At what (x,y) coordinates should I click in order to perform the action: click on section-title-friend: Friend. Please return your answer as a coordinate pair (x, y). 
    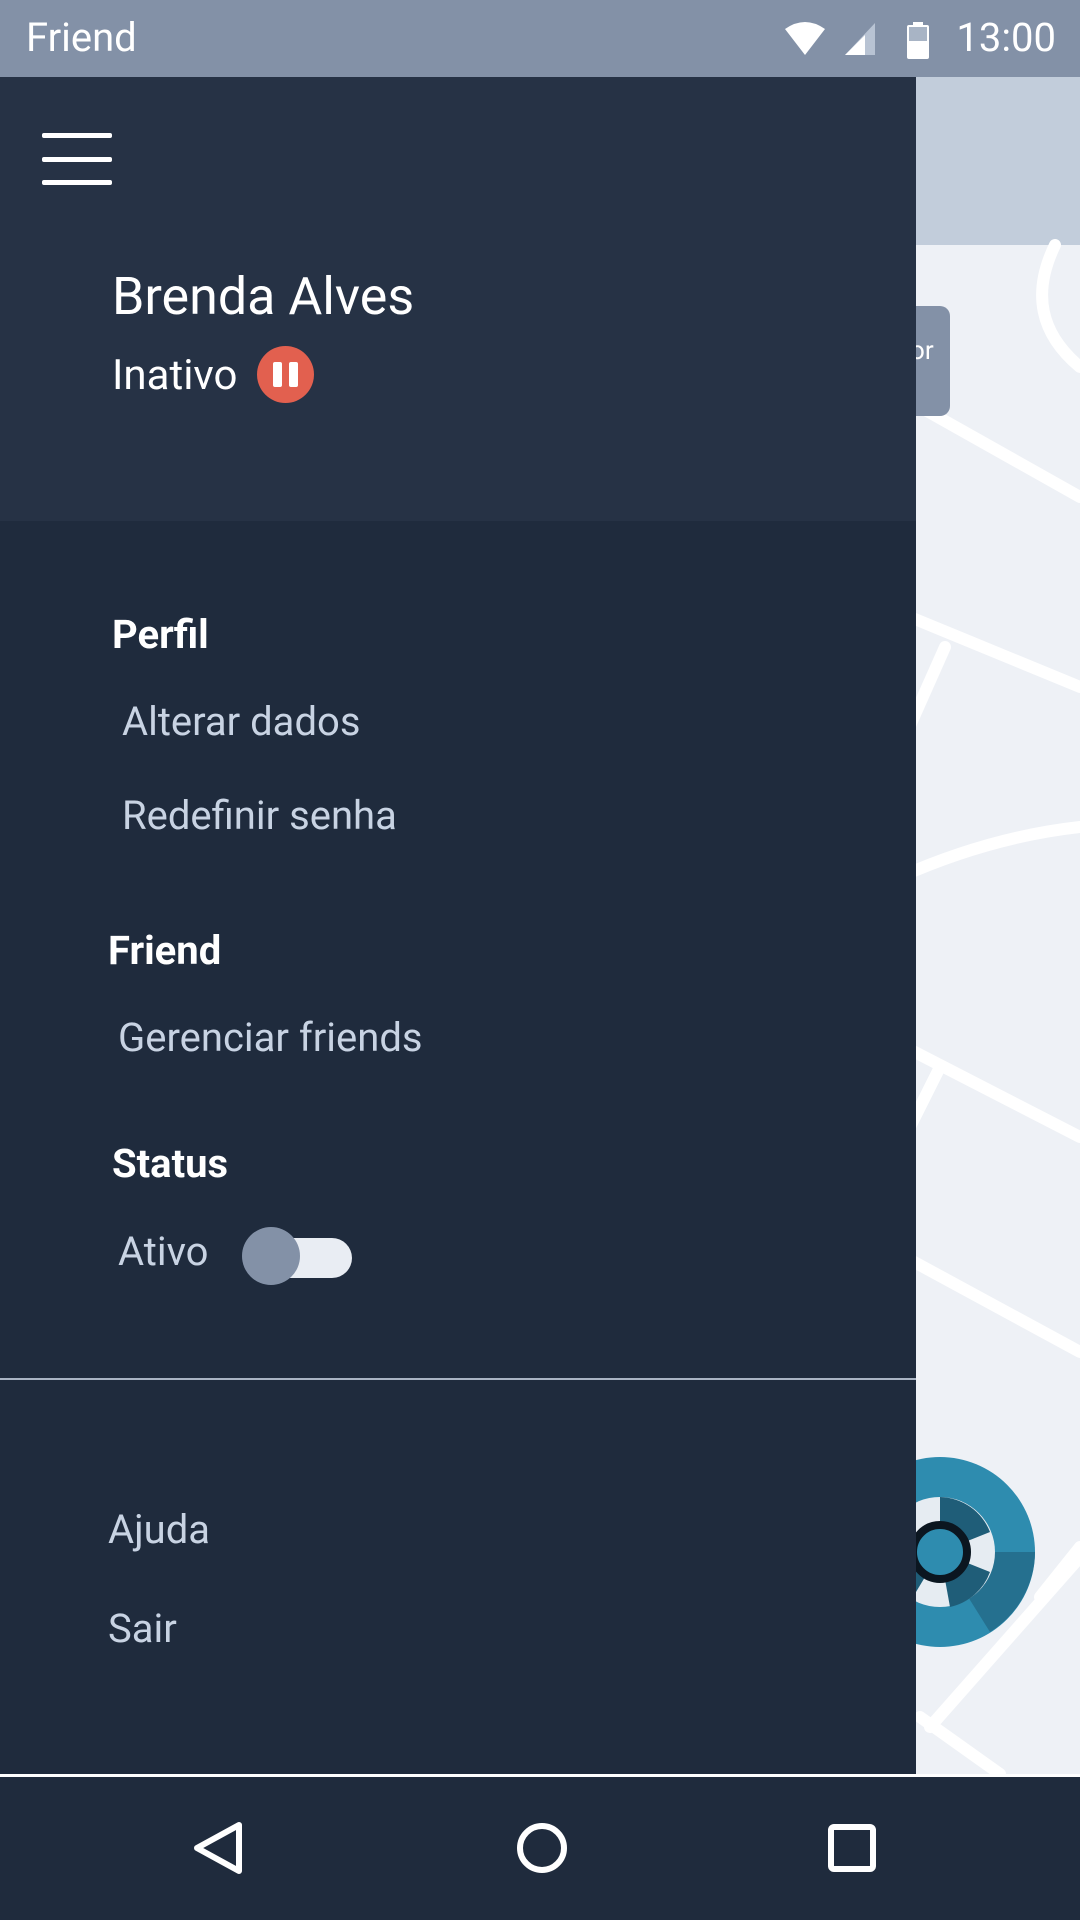
    Looking at the image, I should click on (165, 950).